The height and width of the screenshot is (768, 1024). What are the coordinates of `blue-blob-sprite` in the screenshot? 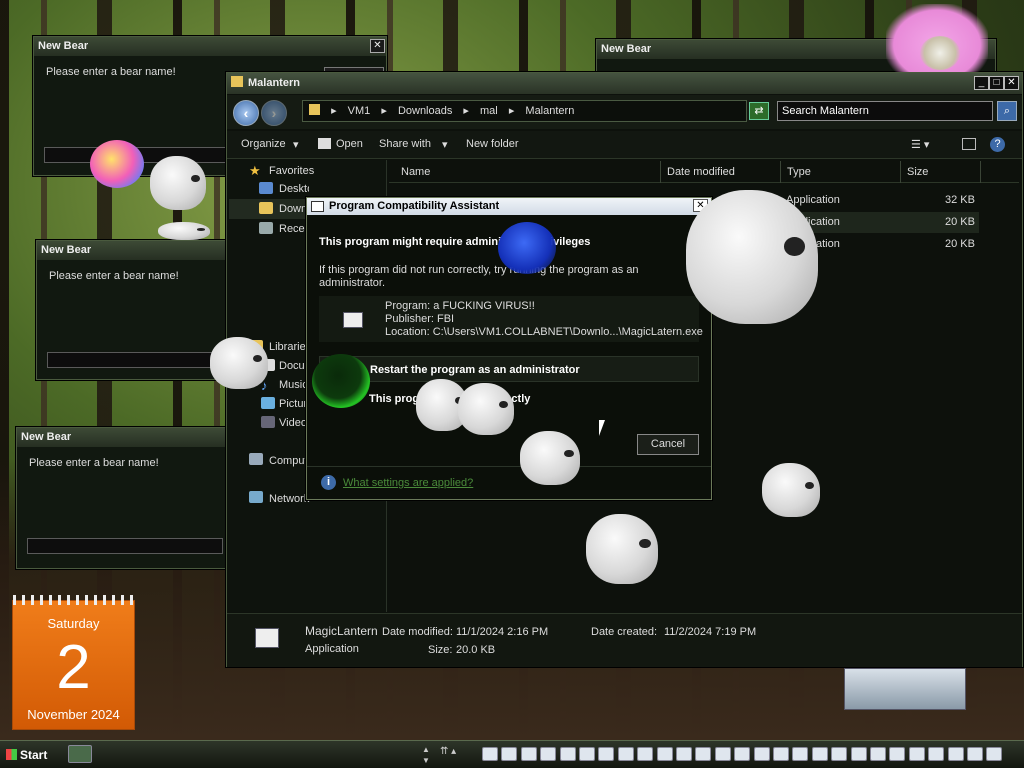 It's located at (527, 248).